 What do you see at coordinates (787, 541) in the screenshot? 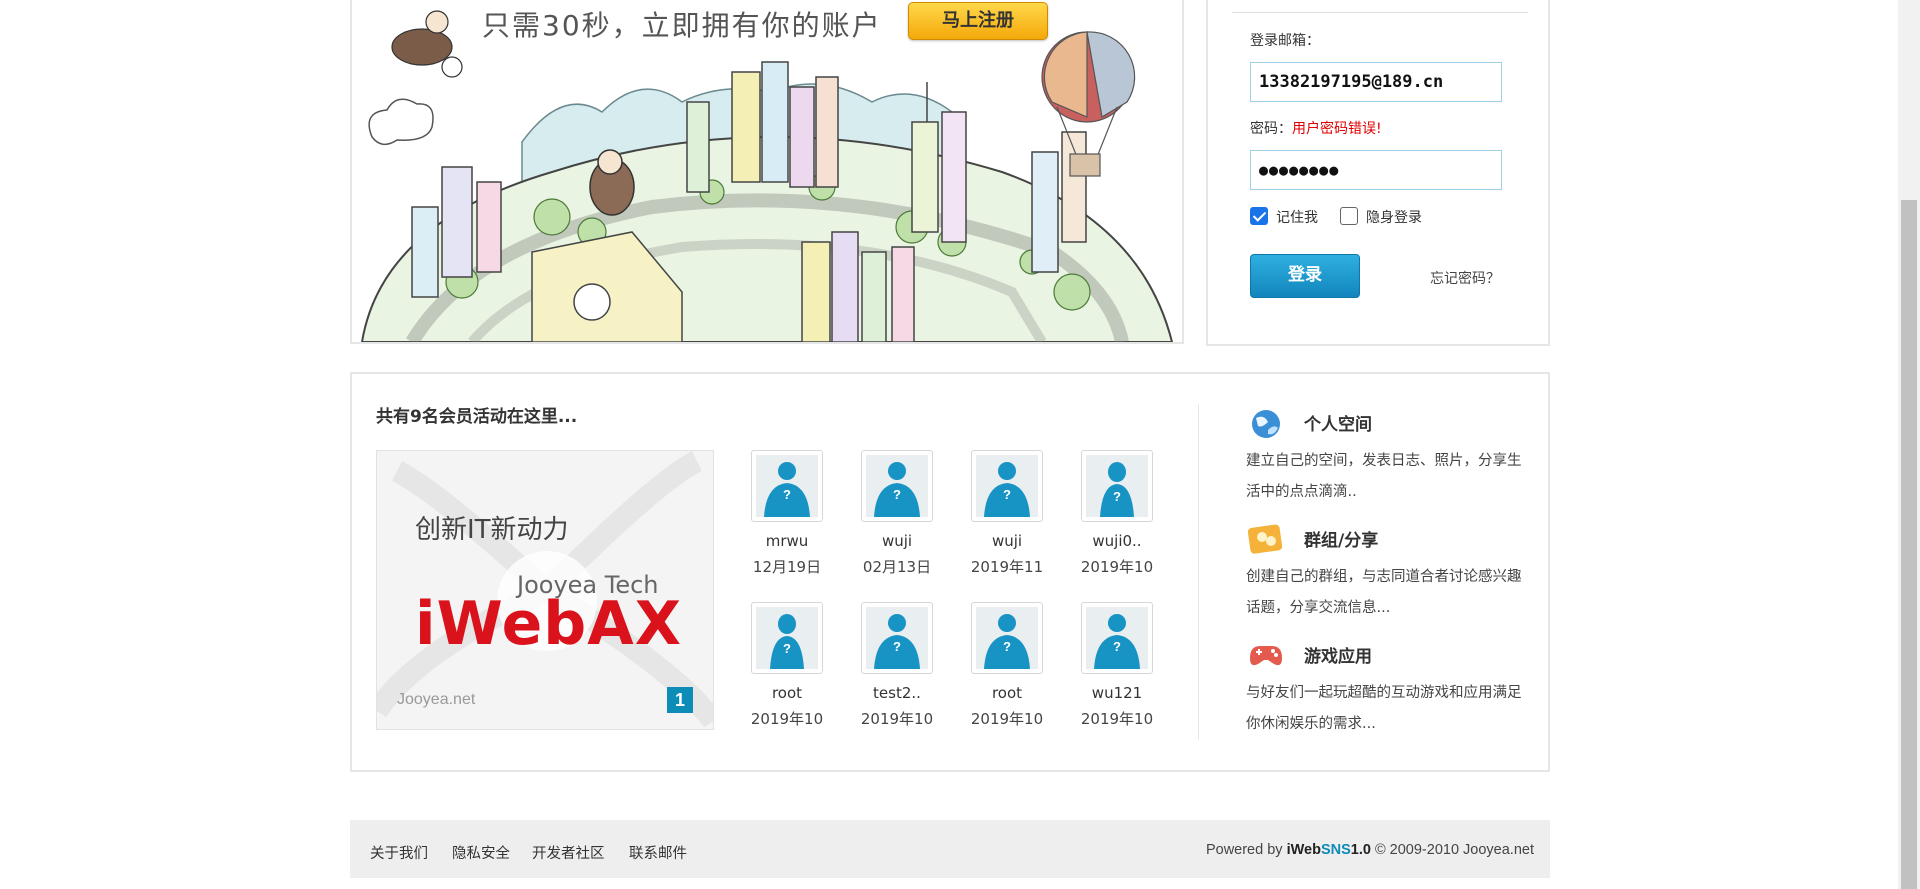
I see `member-name: mrwu` at bounding box center [787, 541].